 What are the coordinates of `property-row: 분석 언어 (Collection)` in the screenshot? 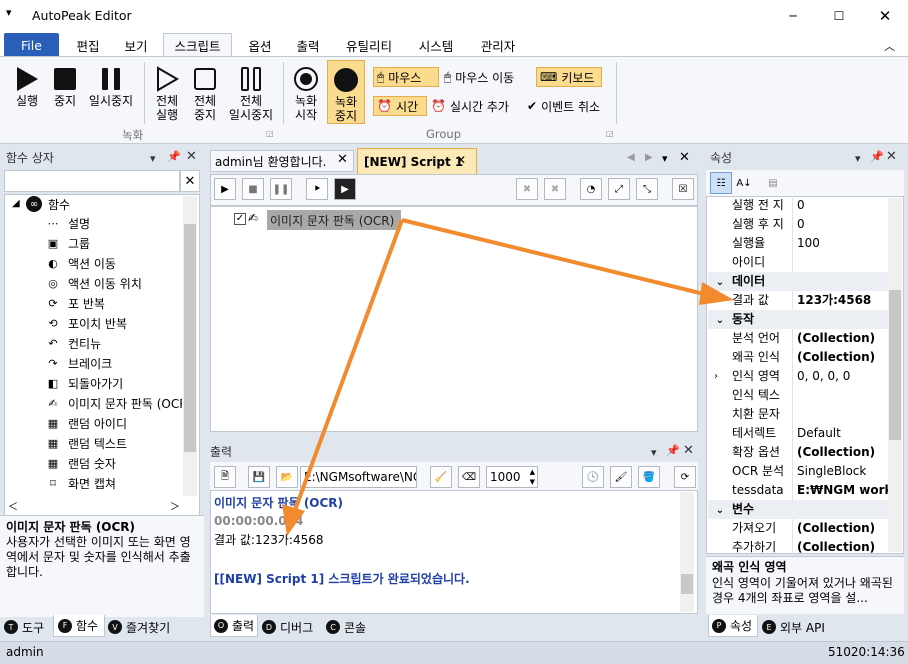 It's located at (798, 338).